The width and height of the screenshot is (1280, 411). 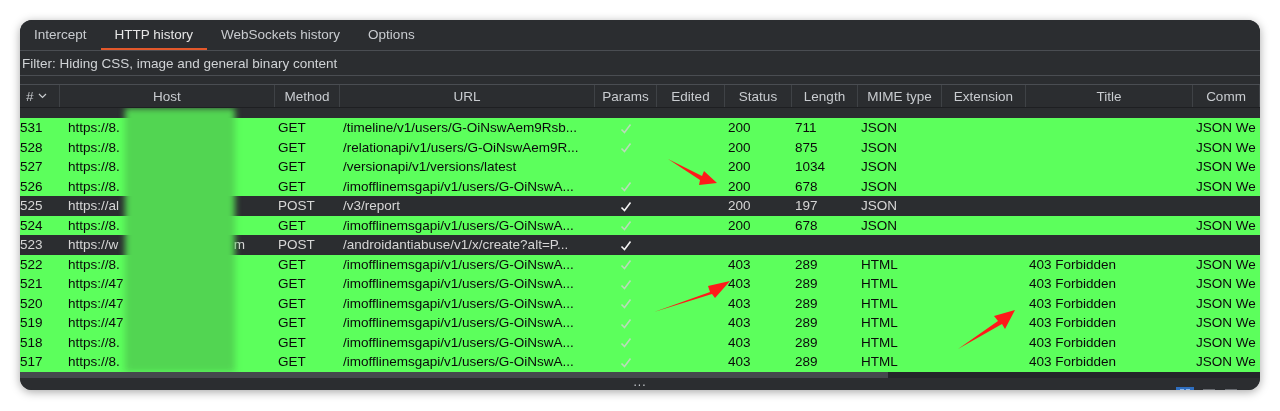 I want to click on length-cell-text: 711, so click(x=806, y=128).